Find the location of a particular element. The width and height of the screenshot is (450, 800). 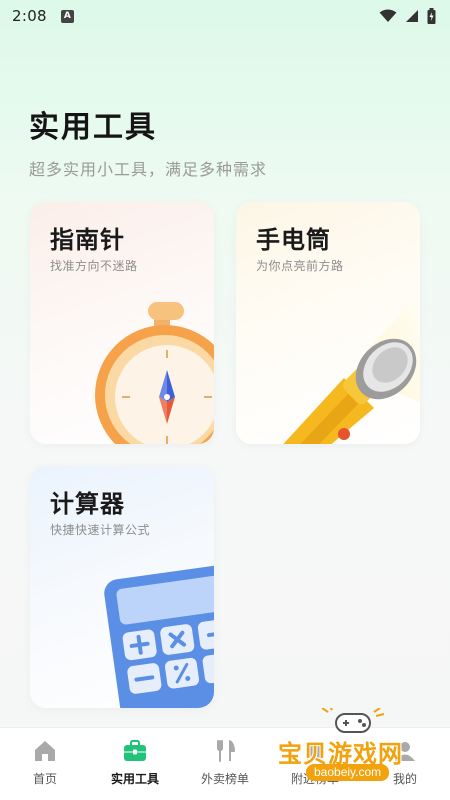

card-title: 手电筒 is located at coordinates (293, 240).